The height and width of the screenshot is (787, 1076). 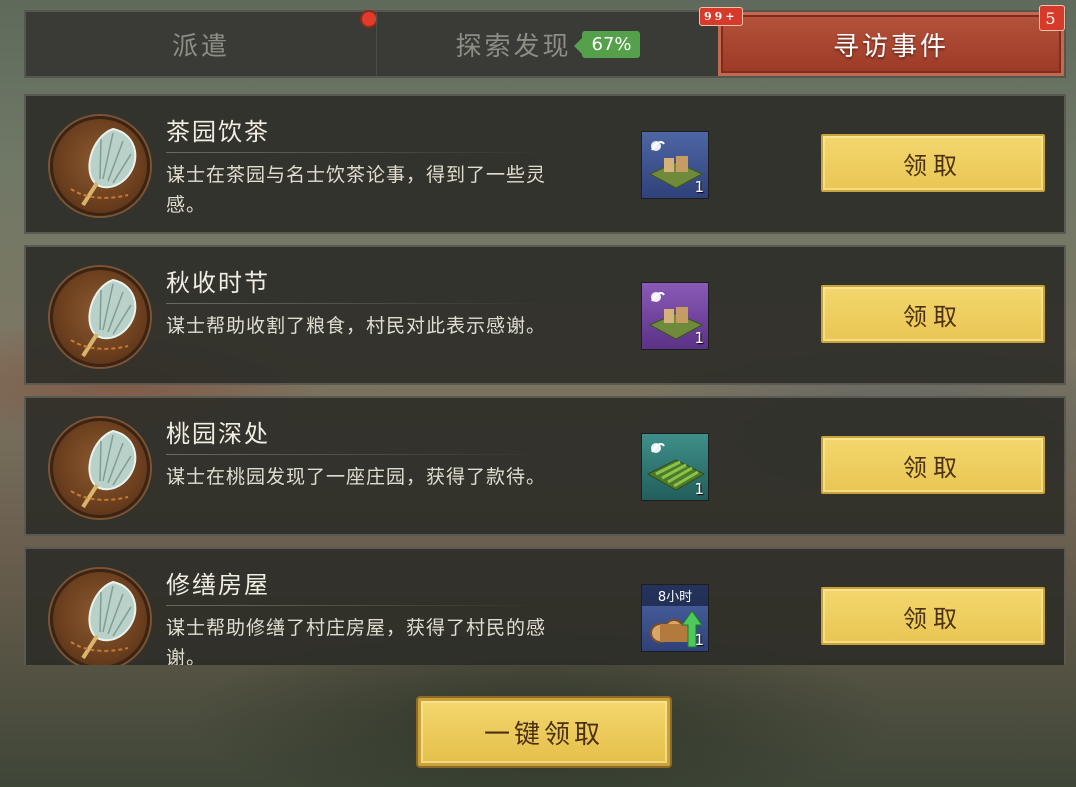 I want to click on tab-visit-events: 99+ 寻访事件 5, so click(x=882, y=40).